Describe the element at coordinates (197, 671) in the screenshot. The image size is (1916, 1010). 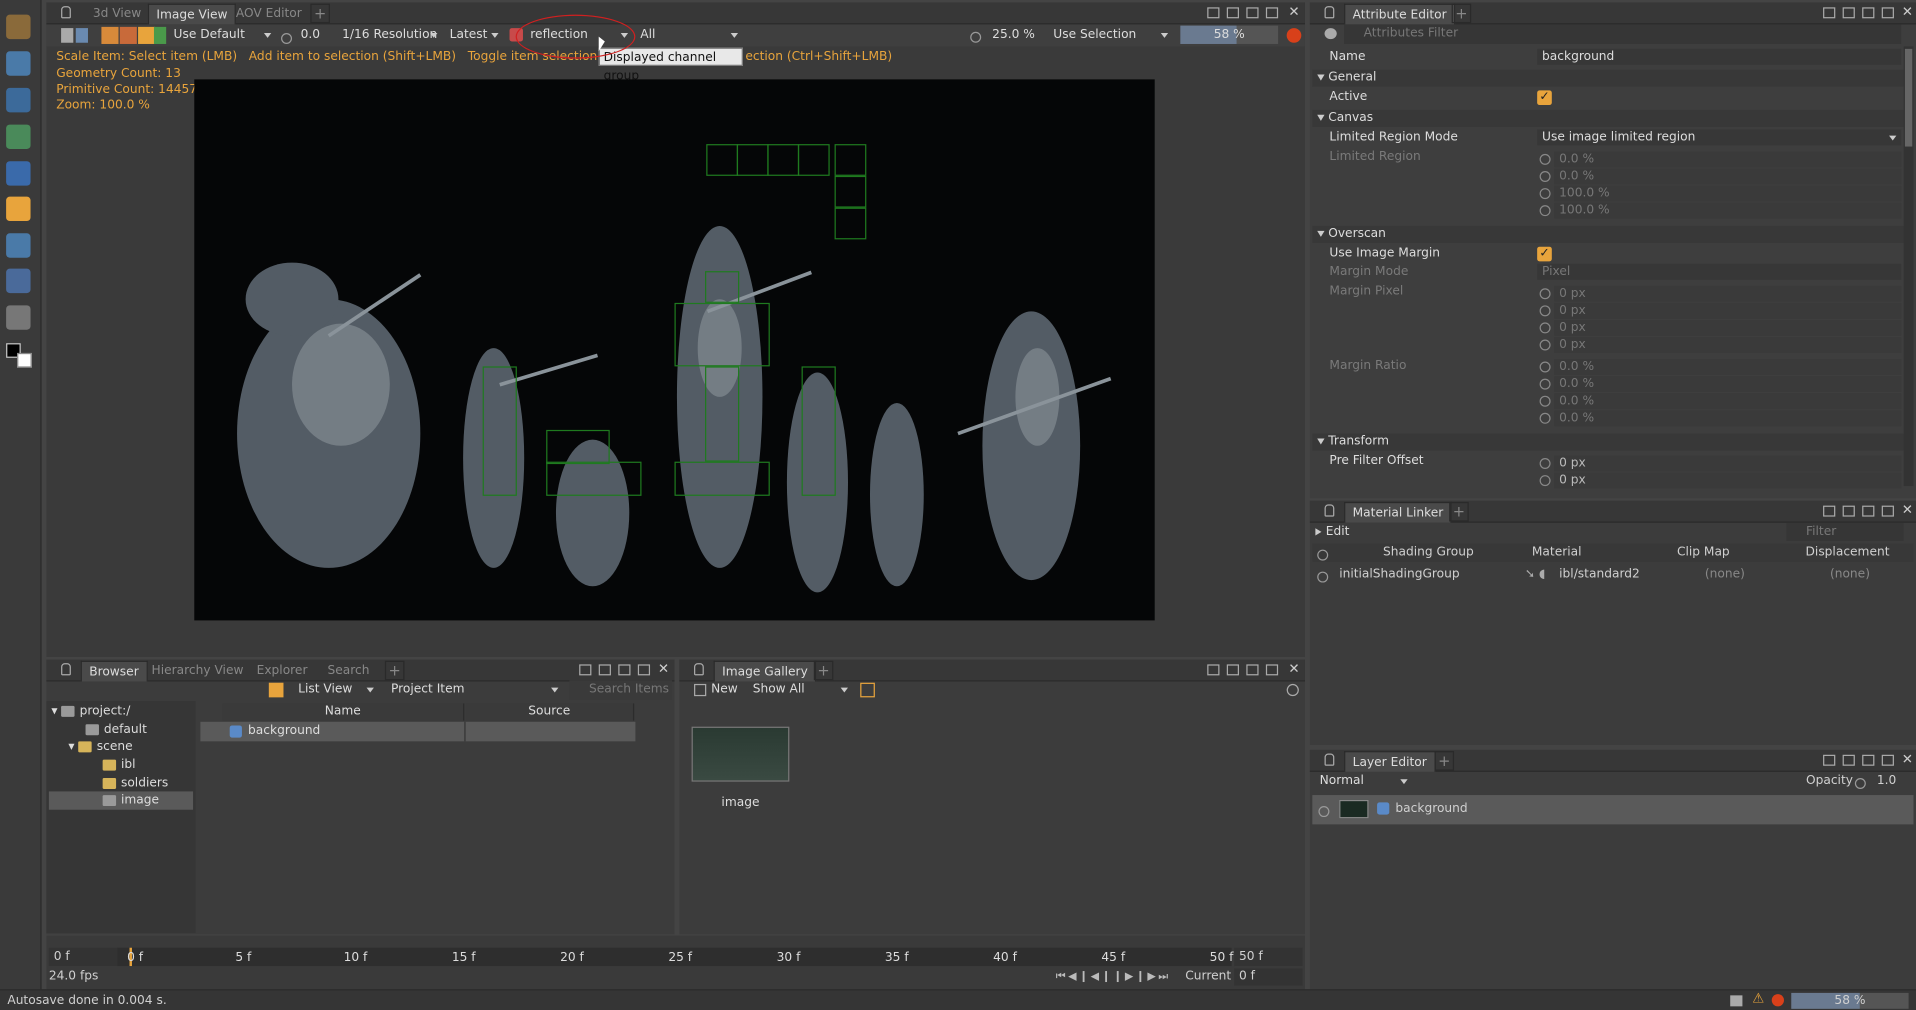
I see `tab-hierarchy-view: Hierarchy View` at that location.